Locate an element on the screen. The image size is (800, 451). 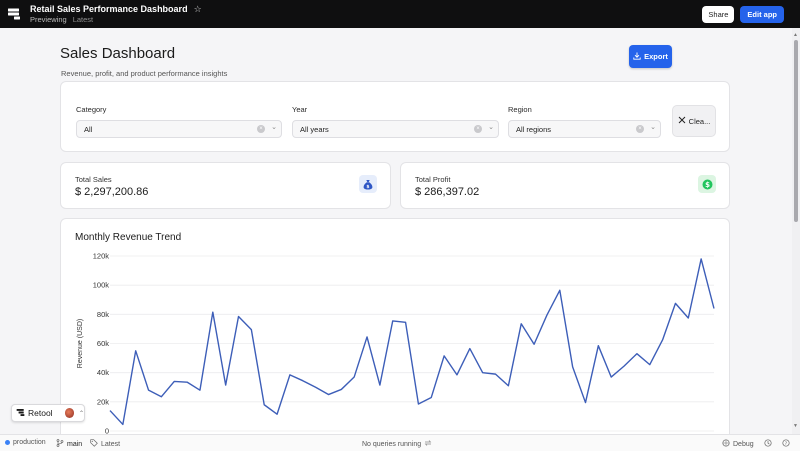
page-title: Sales Dashboard is located at coordinates (118, 53).